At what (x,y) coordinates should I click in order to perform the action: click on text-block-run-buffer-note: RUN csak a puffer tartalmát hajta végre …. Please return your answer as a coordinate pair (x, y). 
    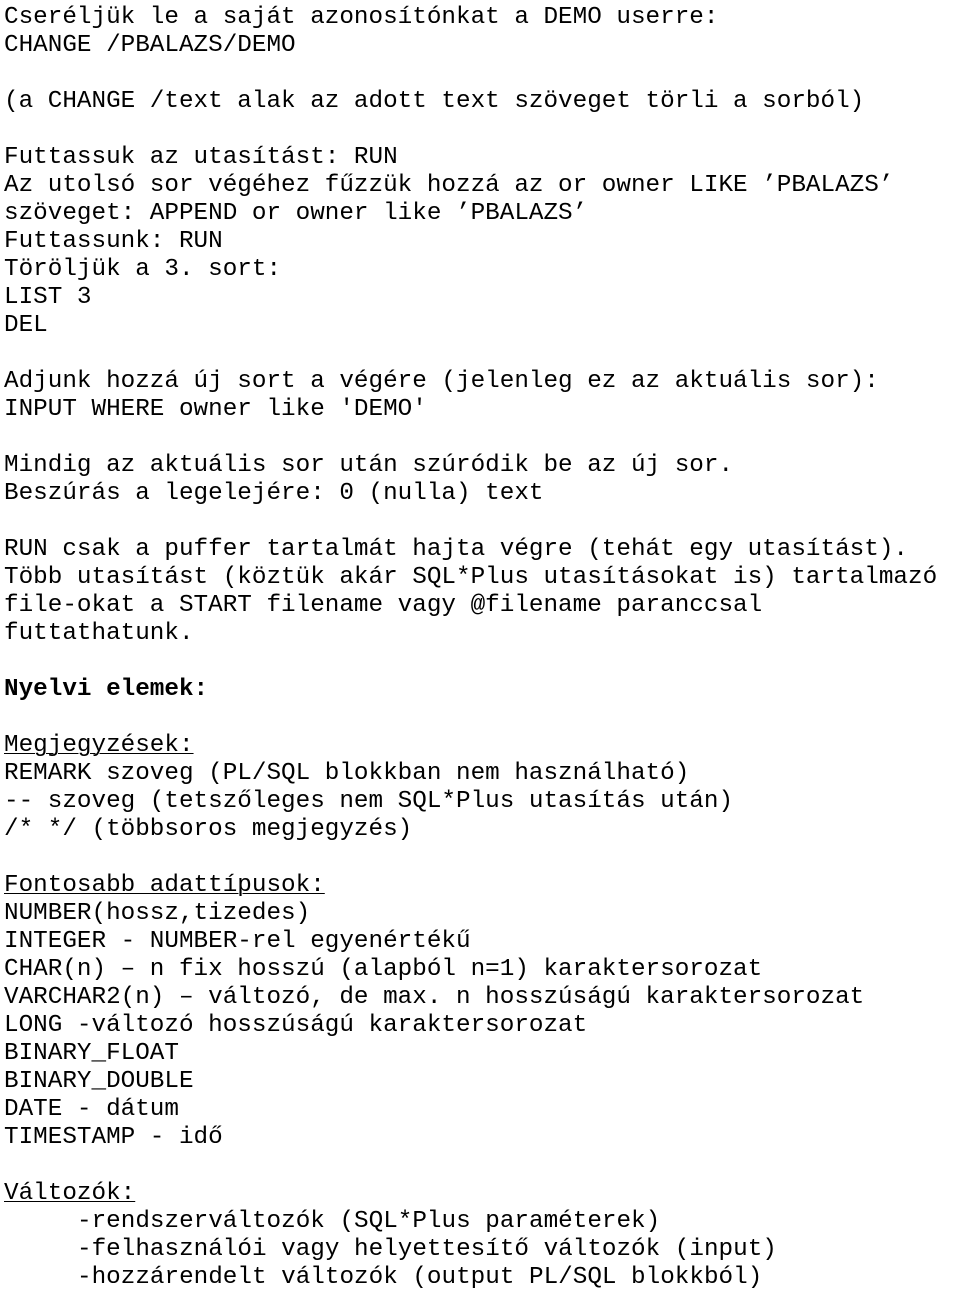
    Looking at the image, I should click on (482, 592).